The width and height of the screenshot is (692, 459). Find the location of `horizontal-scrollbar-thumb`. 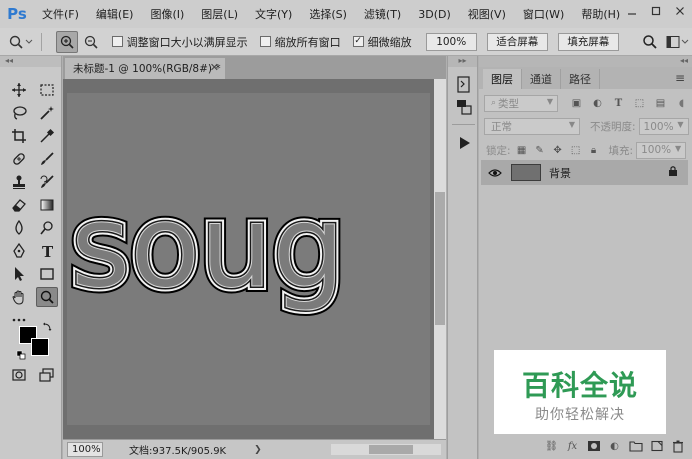

horizontal-scrollbar-thumb is located at coordinates (391, 449).